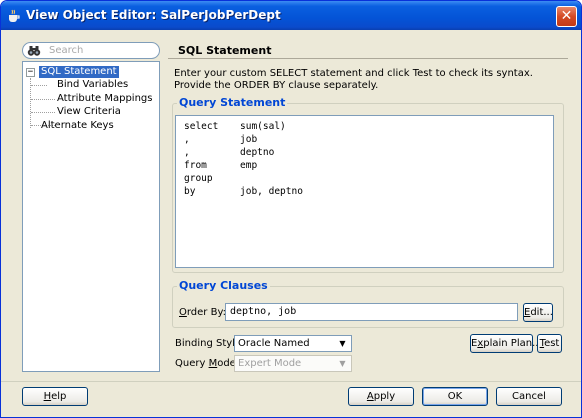 The width and height of the screenshot is (582, 418). Describe the element at coordinates (223, 285) in the screenshot. I see `query-clauses-legend: Query Clauses` at that location.